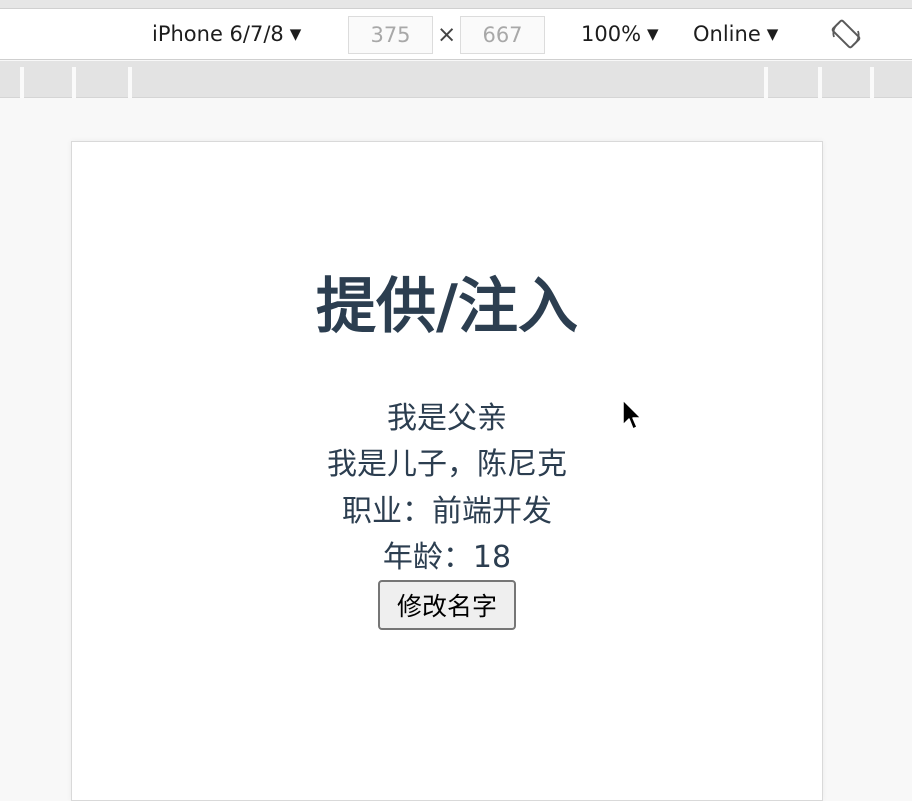 The width and height of the screenshot is (912, 801). I want to click on device-select: iPhone 6/7/8 ▼, so click(226, 35).